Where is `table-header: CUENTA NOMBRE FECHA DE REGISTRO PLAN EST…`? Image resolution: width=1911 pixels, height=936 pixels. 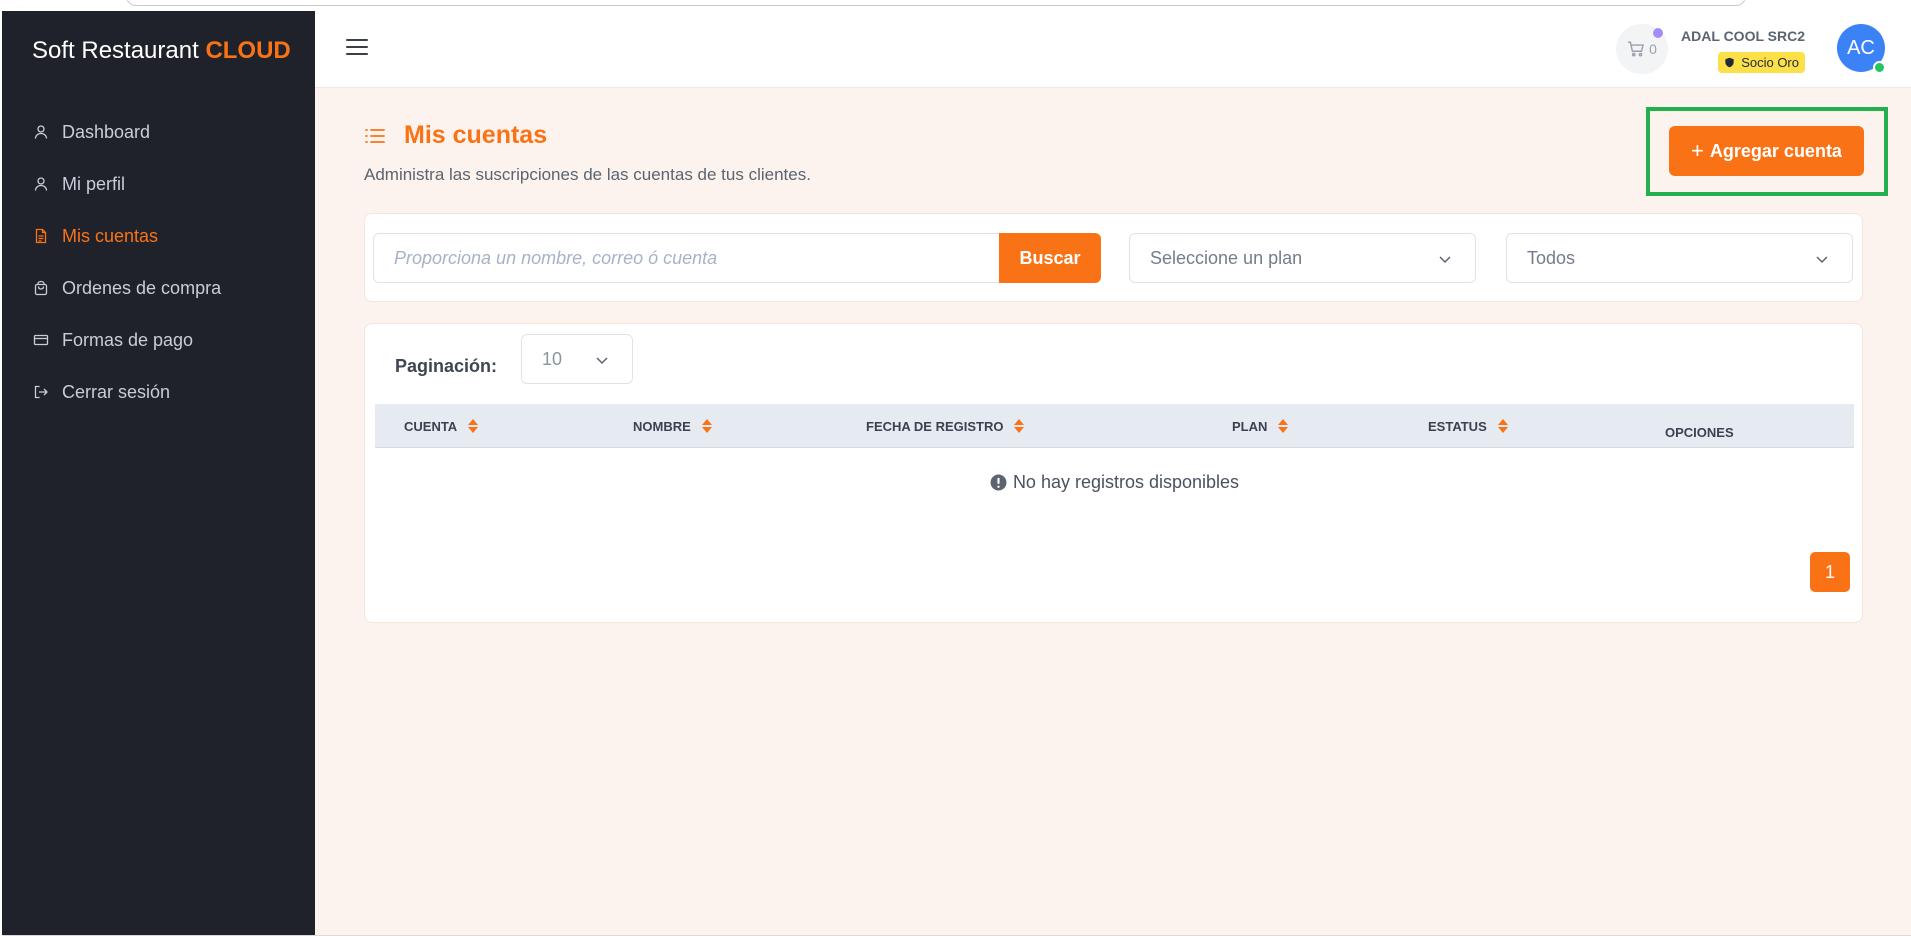
table-header: CUENTA NOMBRE FECHA DE REGISTRO PLAN EST… is located at coordinates (1114, 426).